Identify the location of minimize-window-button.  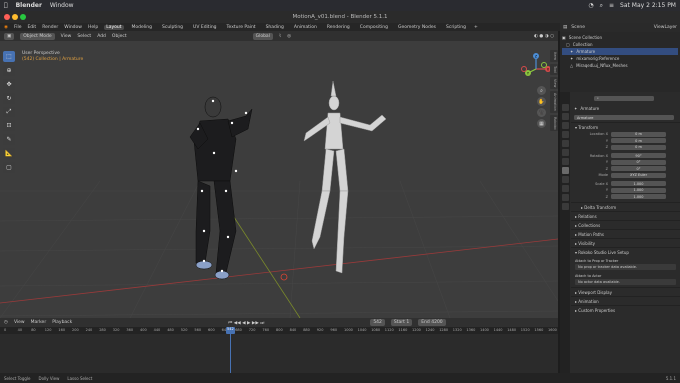
(15, 17).